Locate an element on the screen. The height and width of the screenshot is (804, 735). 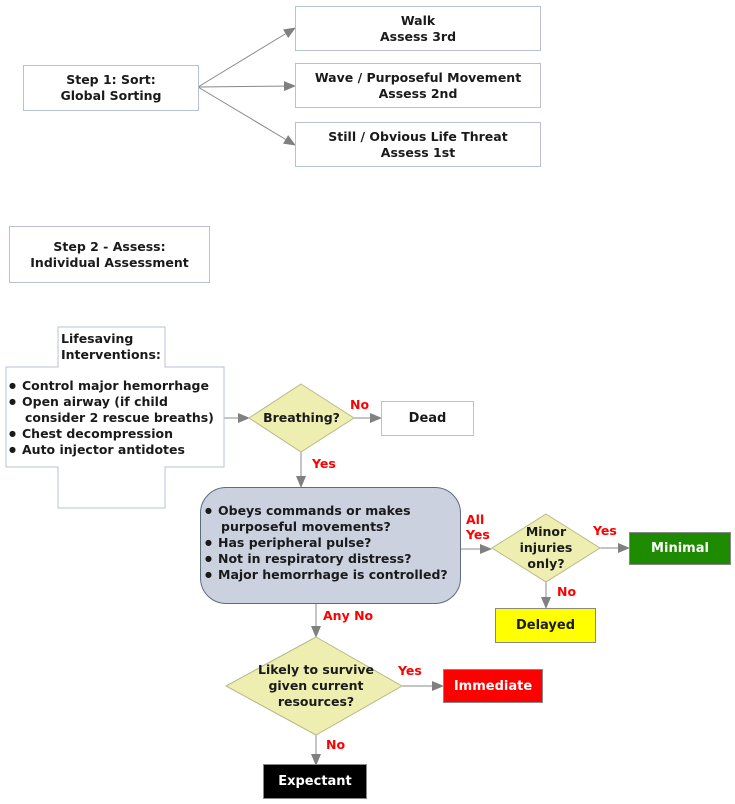
step1-line1: Step 1: Sort: is located at coordinates (111, 79).